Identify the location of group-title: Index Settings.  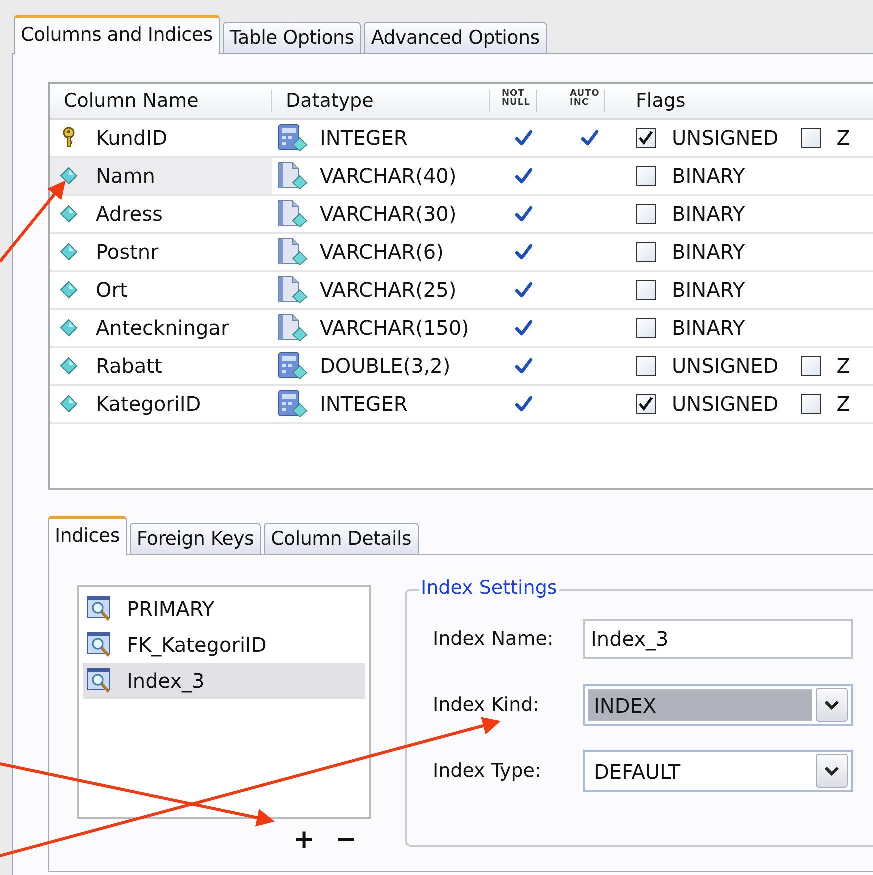
(489, 588).